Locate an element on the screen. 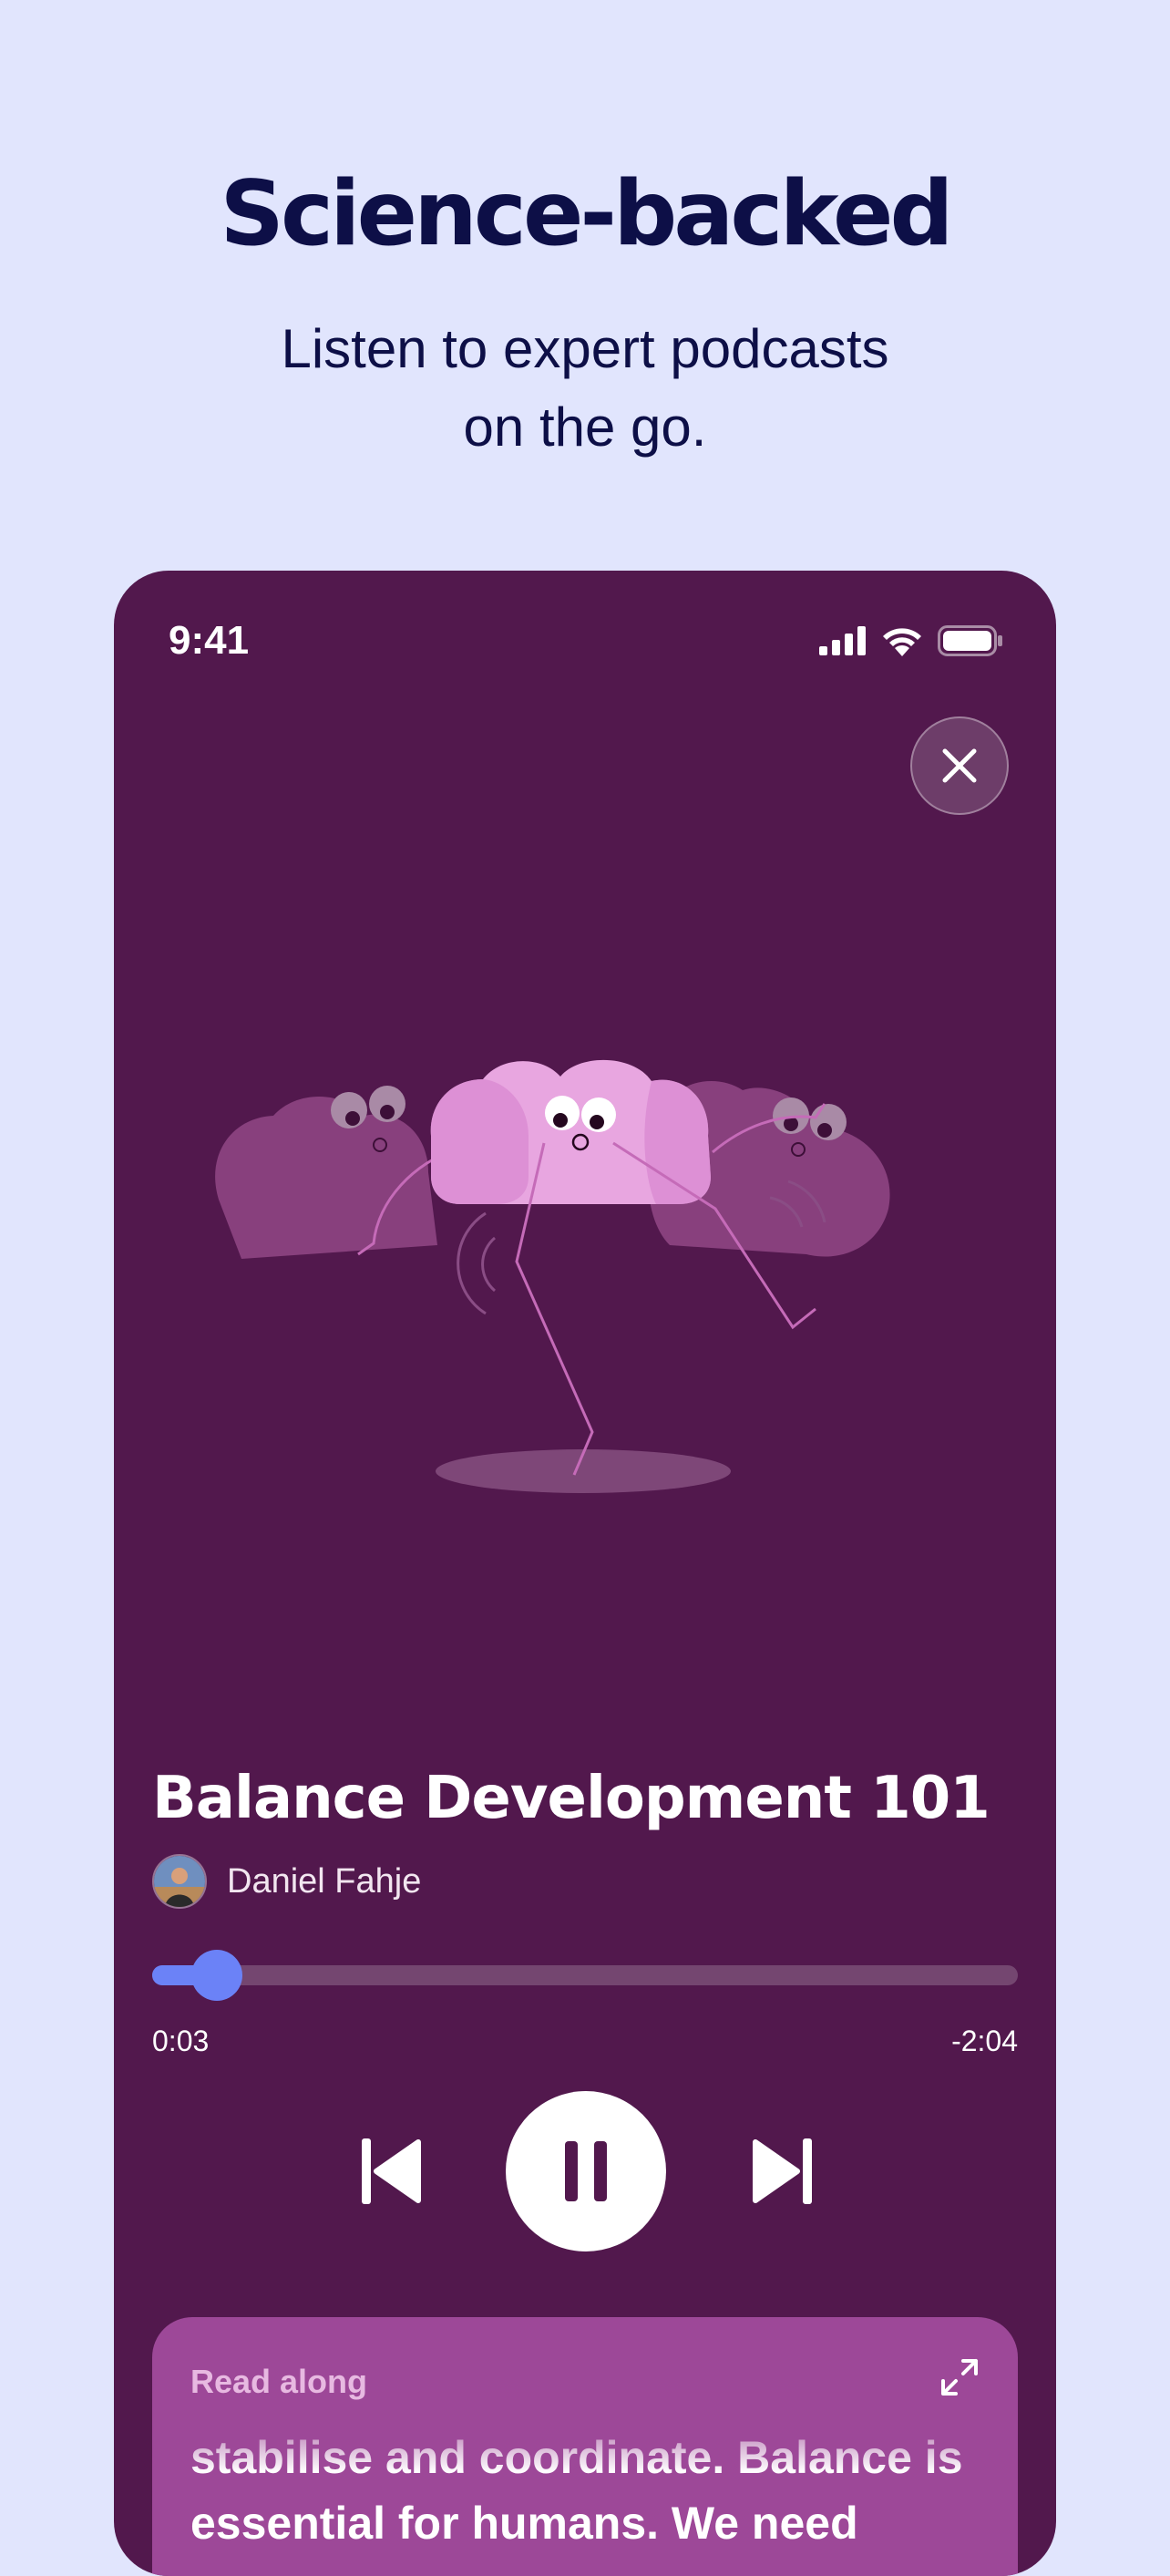 This screenshot has height=2576, width=1170. close-icon is located at coordinates (960, 765).